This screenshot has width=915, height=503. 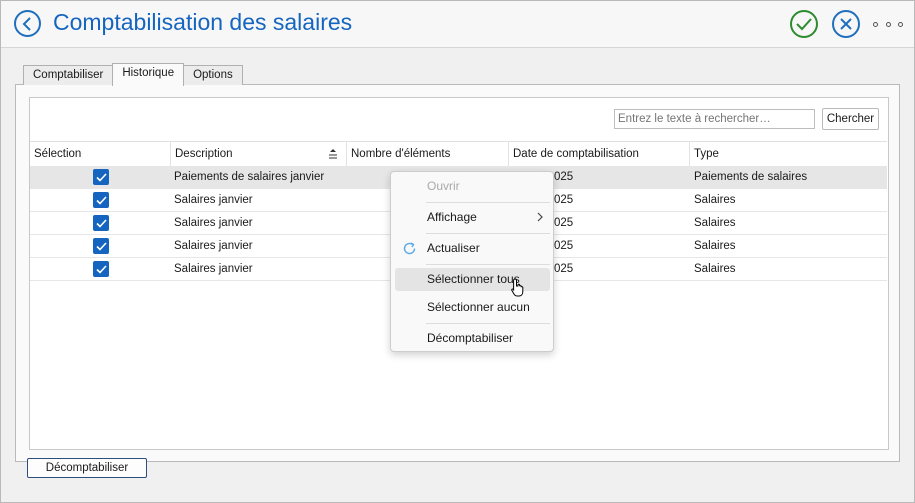 What do you see at coordinates (714, 119) in the screenshot?
I see `search-input` at bounding box center [714, 119].